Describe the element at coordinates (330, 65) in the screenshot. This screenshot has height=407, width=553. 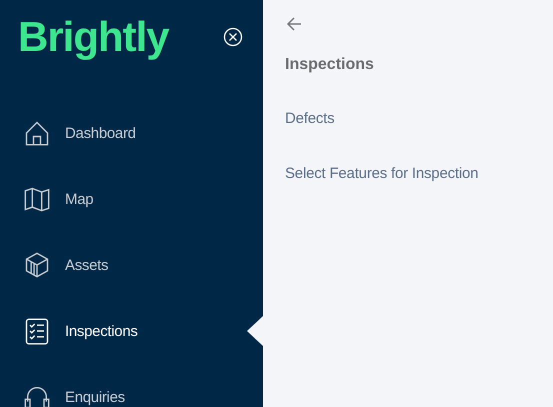
I see `panel-title: Inspections` at that location.